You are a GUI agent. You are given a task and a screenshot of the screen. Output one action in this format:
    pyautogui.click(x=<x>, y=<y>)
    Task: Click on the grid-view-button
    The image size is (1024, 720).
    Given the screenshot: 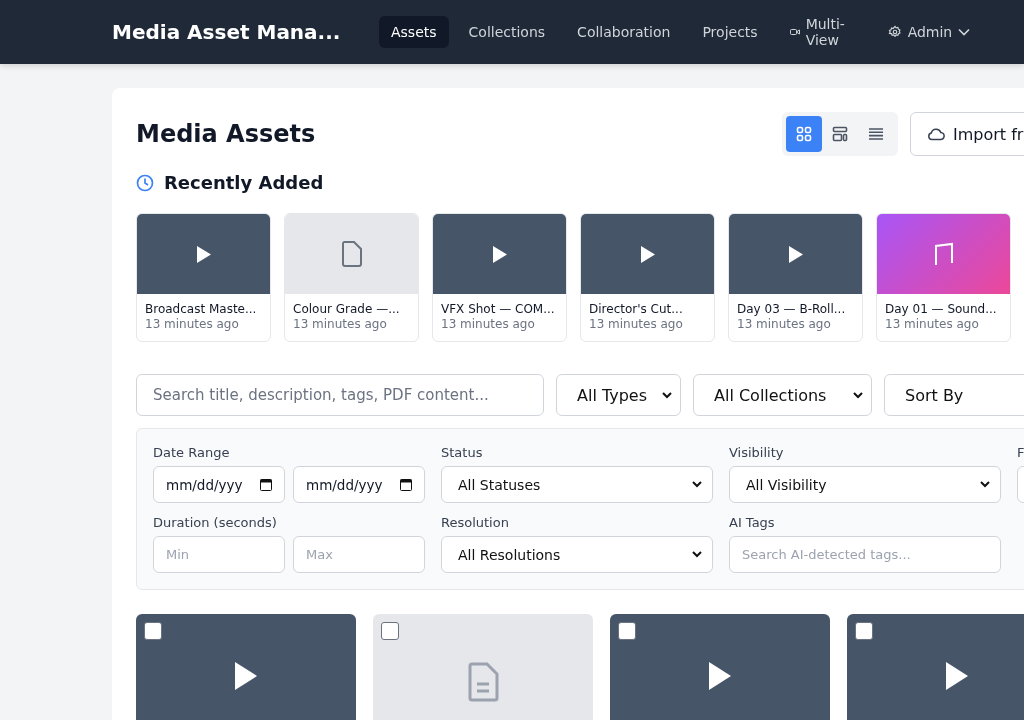 What is the action you would take?
    pyautogui.click(x=804, y=134)
    